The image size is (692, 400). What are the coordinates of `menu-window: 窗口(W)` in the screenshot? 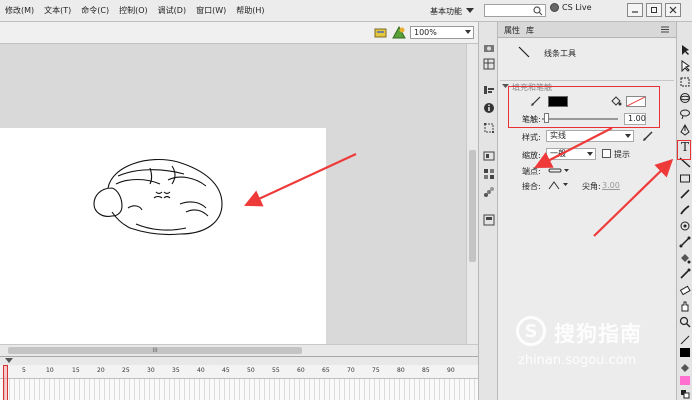 It's located at (211, 10).